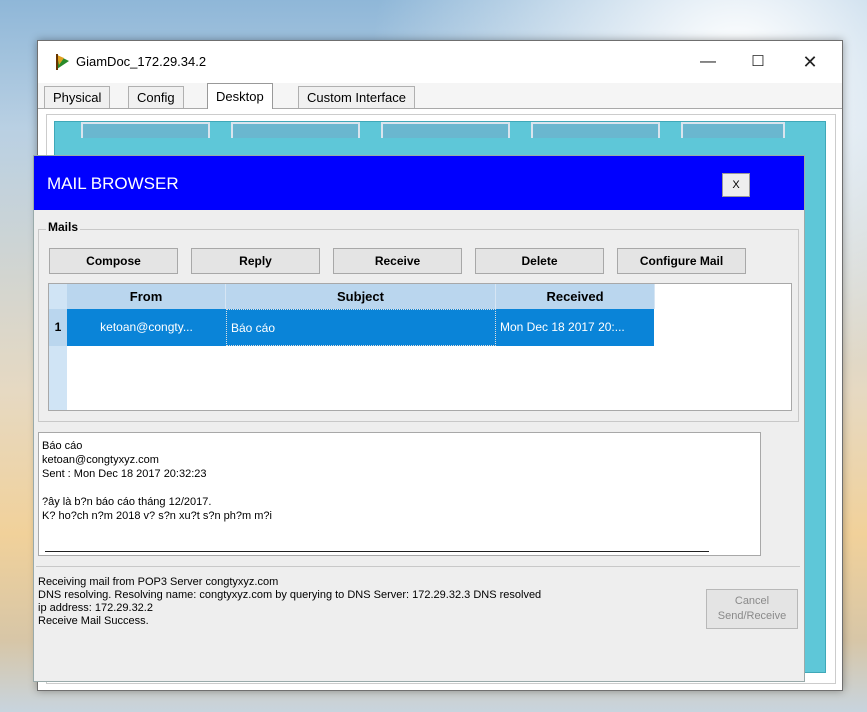  Describe the element at coordinates (399, 488) in the screenshot. I see `mail-body-line` at that location.